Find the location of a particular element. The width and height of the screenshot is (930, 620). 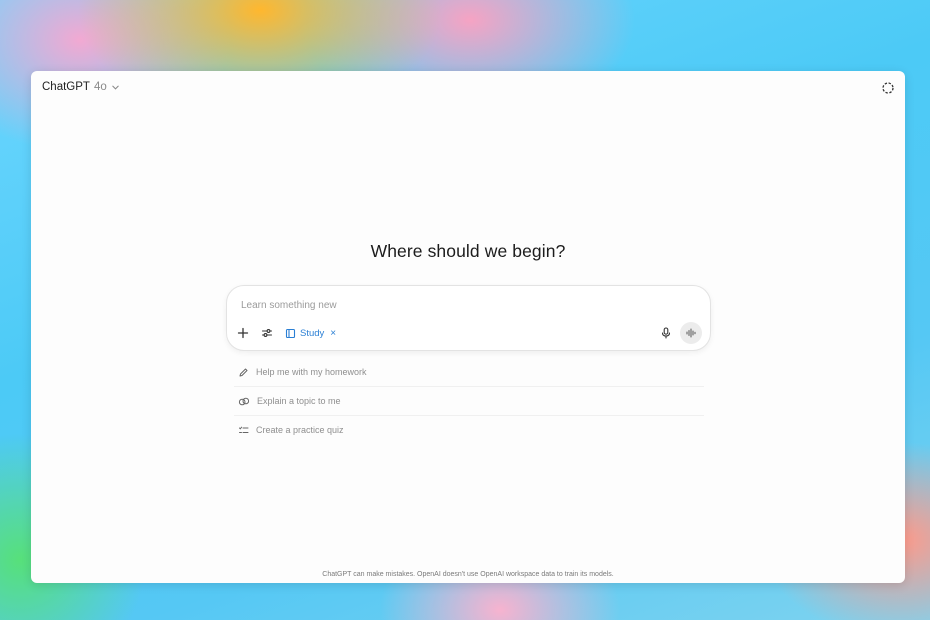

plus-icon is located at coordinates (243, 333).